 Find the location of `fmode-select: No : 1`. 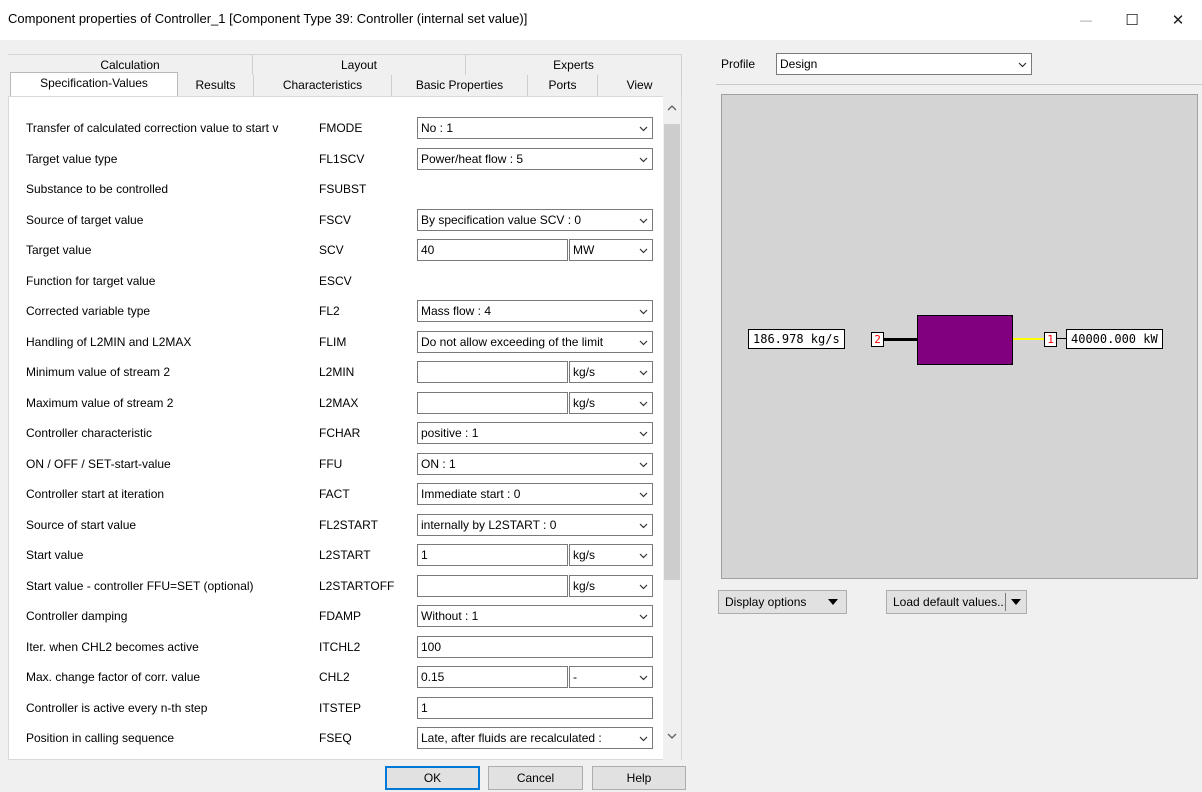

fmode-select: No : 1 is located at coordinates (535, 128).